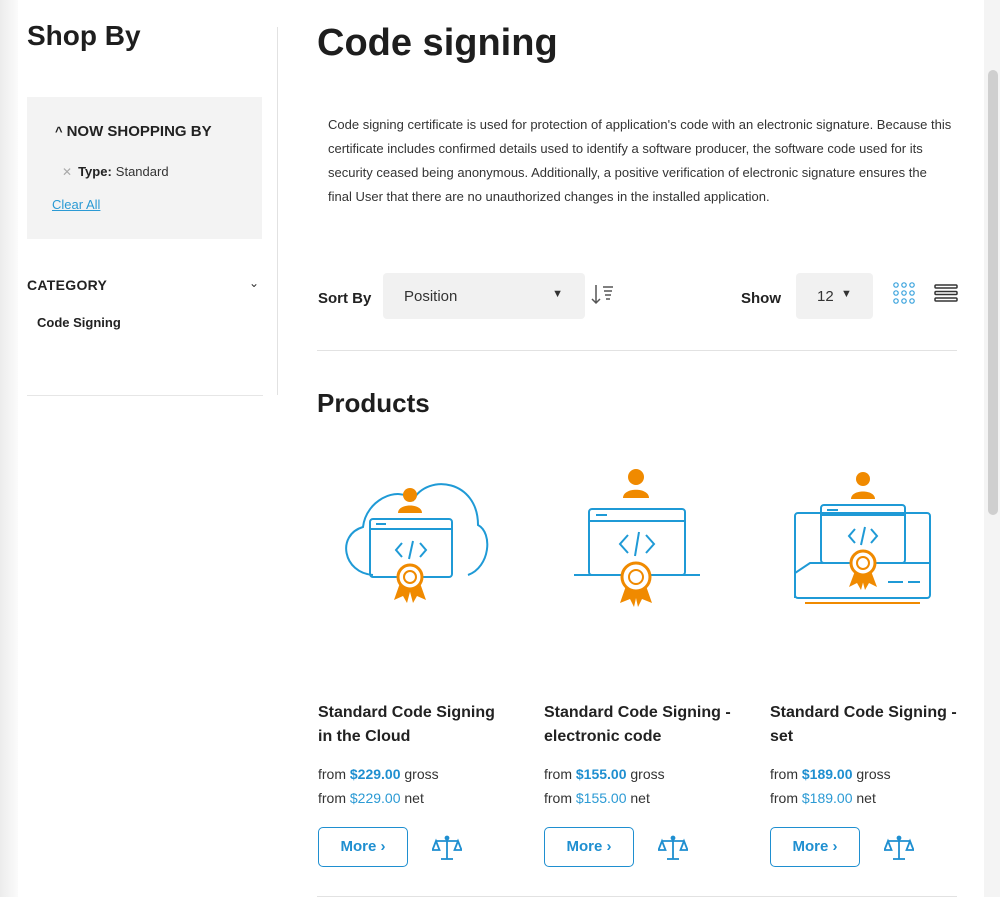 The image size is (1000, 897). Describe the element at coordinates (59, 131) in the screenshot. I see `chevron-up-icon: ^` at that location.